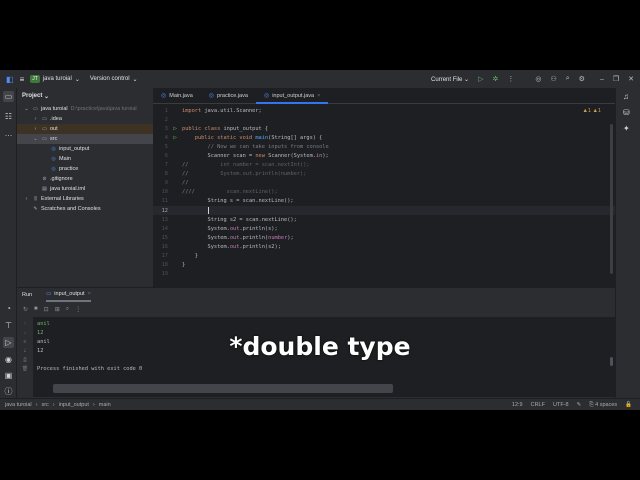 This screenshot has height=480, width=640. Describe the element at coordinates (8, 96) in the screenshot. I see `project-tool-icon: ▭` at that location.